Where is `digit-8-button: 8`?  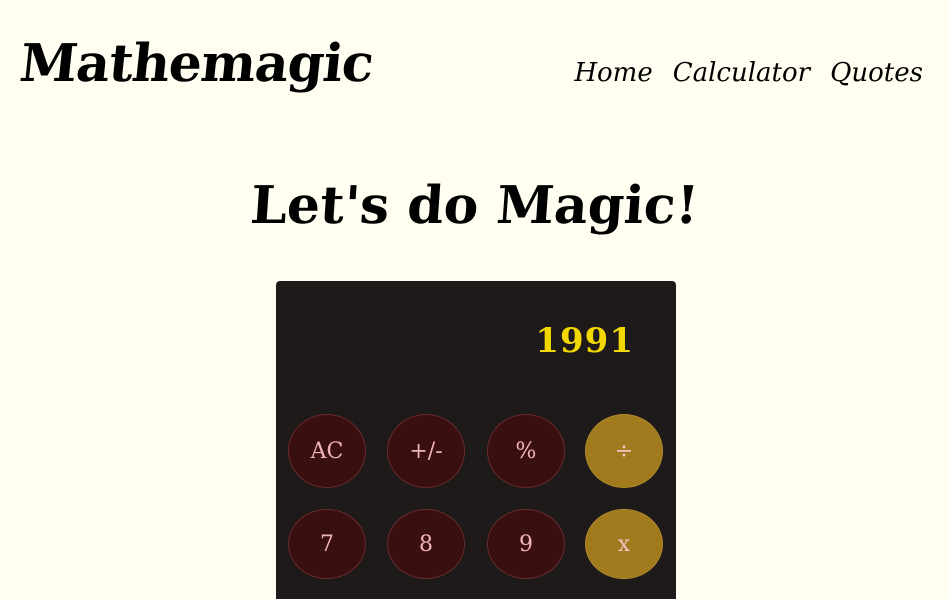
digit-8-button: 8 is located at coordinates (426, 544).